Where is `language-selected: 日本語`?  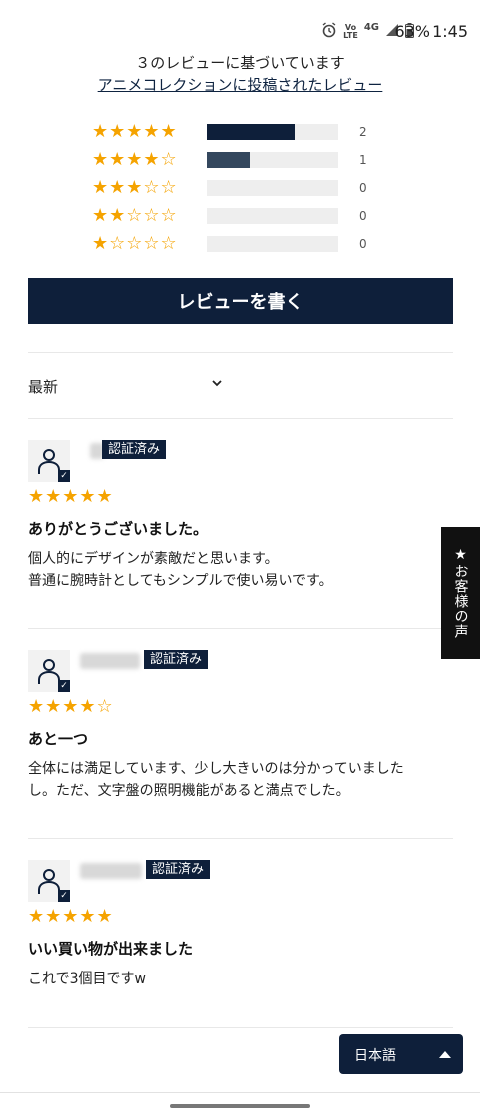 language-selected: 日本語 is located at coordinates (375, 1056).